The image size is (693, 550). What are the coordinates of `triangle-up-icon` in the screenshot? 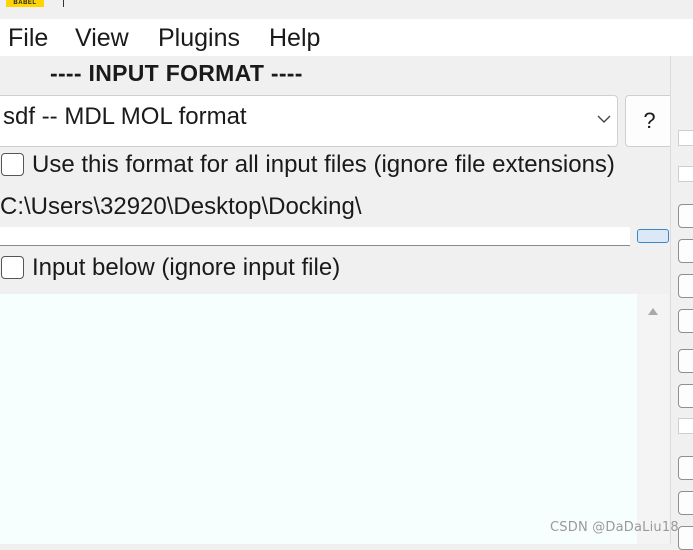 It's located at (653, 311).